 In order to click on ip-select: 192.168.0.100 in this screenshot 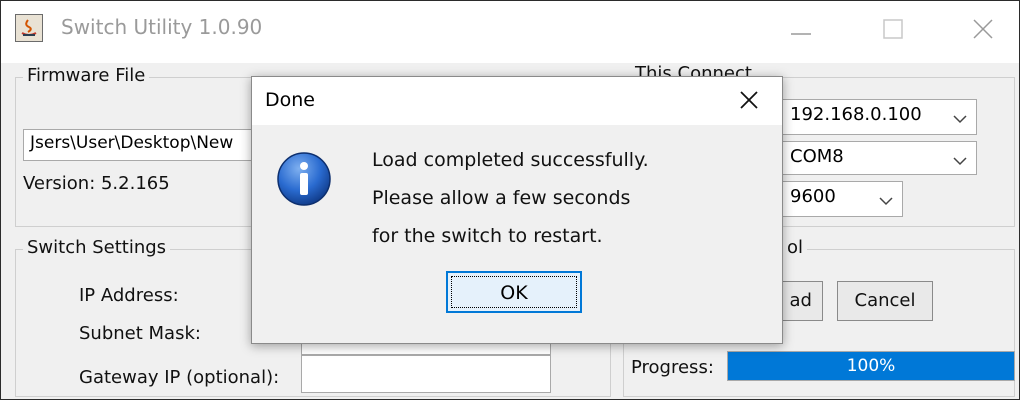, I will do `click(879, 117)`.